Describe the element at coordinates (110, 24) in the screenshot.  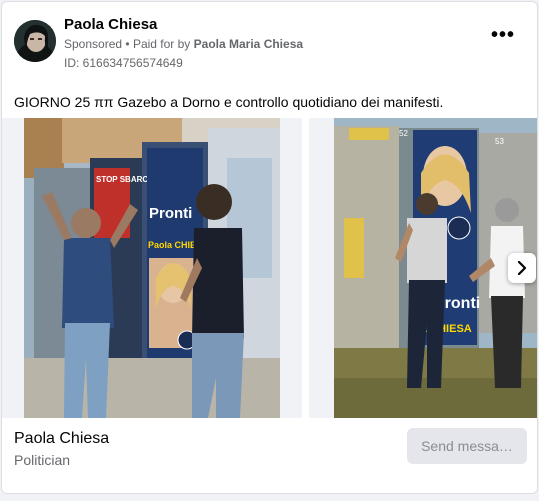
I see `advertiser-name: Paola Chiesa` at that location.